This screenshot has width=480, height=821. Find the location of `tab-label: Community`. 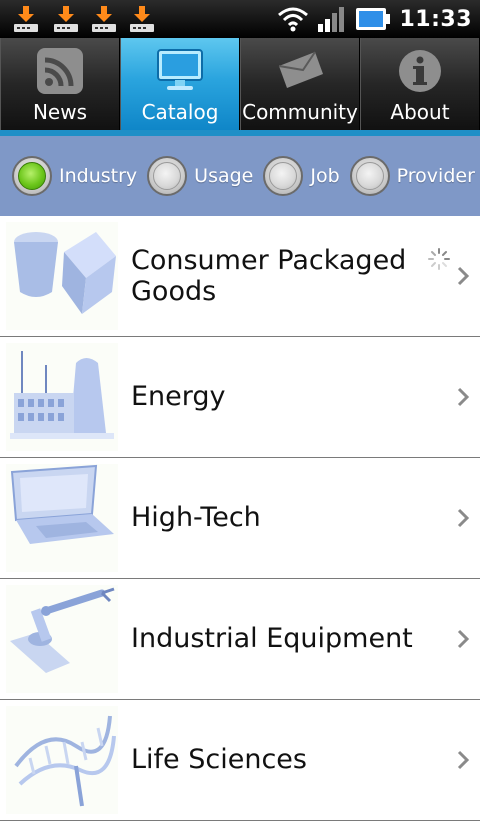

tab-label: Community is located at coordinates (300, 112).